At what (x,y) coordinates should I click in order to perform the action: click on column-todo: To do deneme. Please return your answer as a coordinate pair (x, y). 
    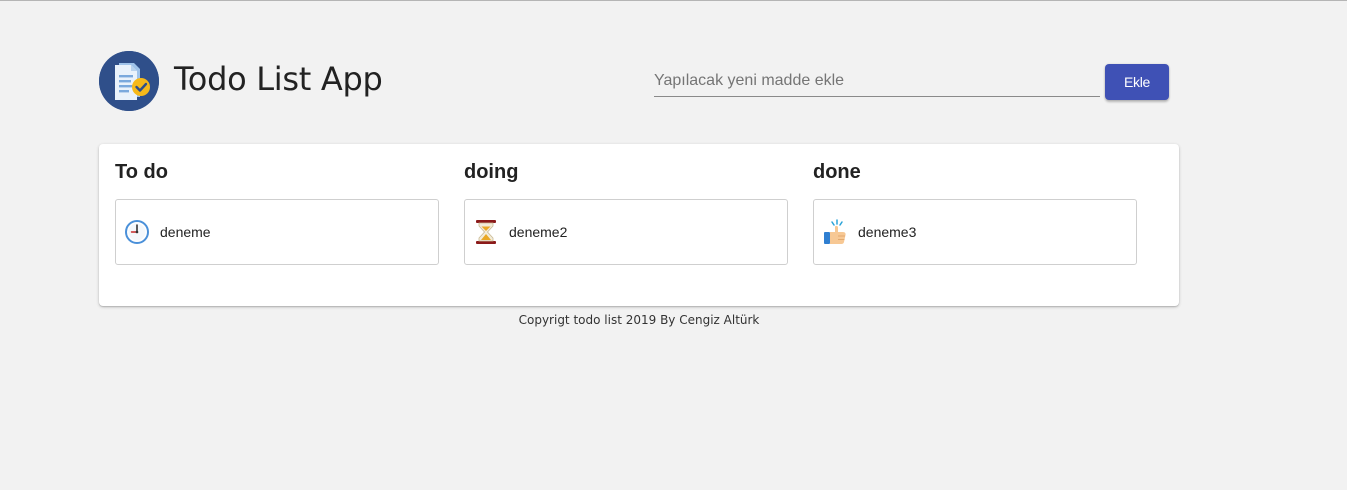
    Looking at the image, I should click on (277, 211).